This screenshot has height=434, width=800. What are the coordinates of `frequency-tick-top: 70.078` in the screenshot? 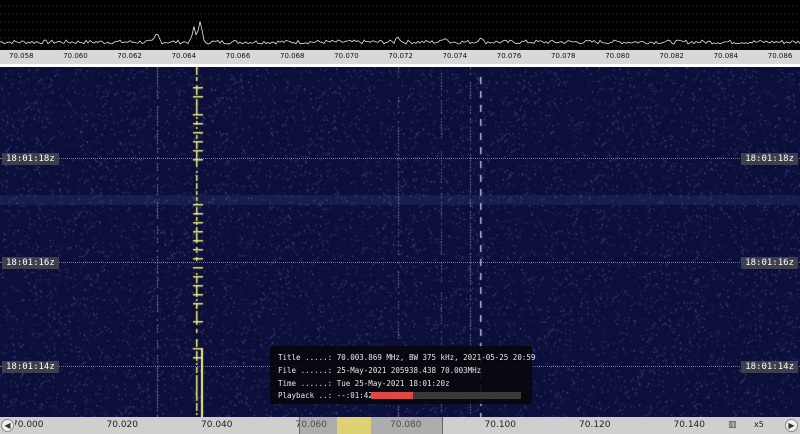 It's located at (563, 56).